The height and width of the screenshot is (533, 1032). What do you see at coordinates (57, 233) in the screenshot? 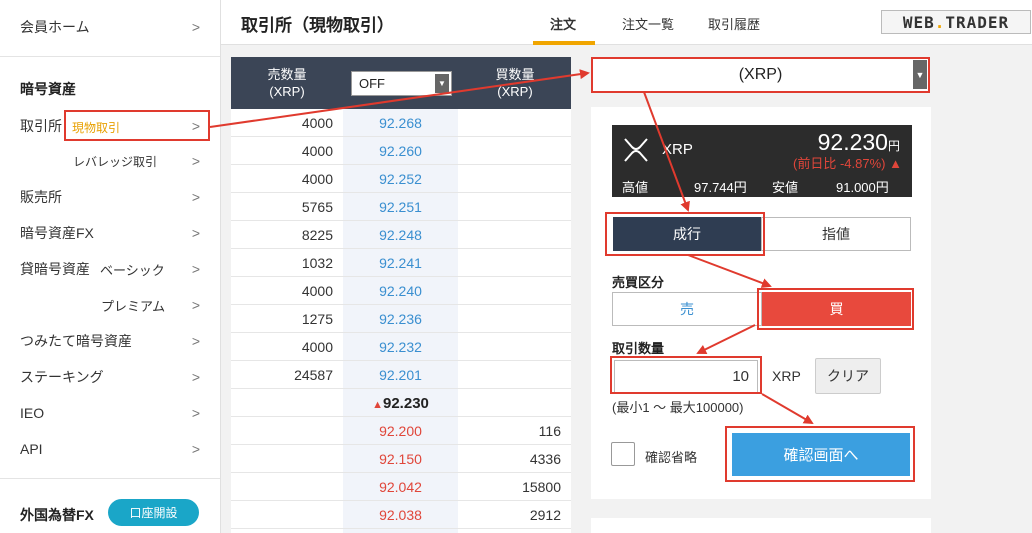
I see `sidebar-item-label: 暗号資産FX` at bounding box center [57, 233].